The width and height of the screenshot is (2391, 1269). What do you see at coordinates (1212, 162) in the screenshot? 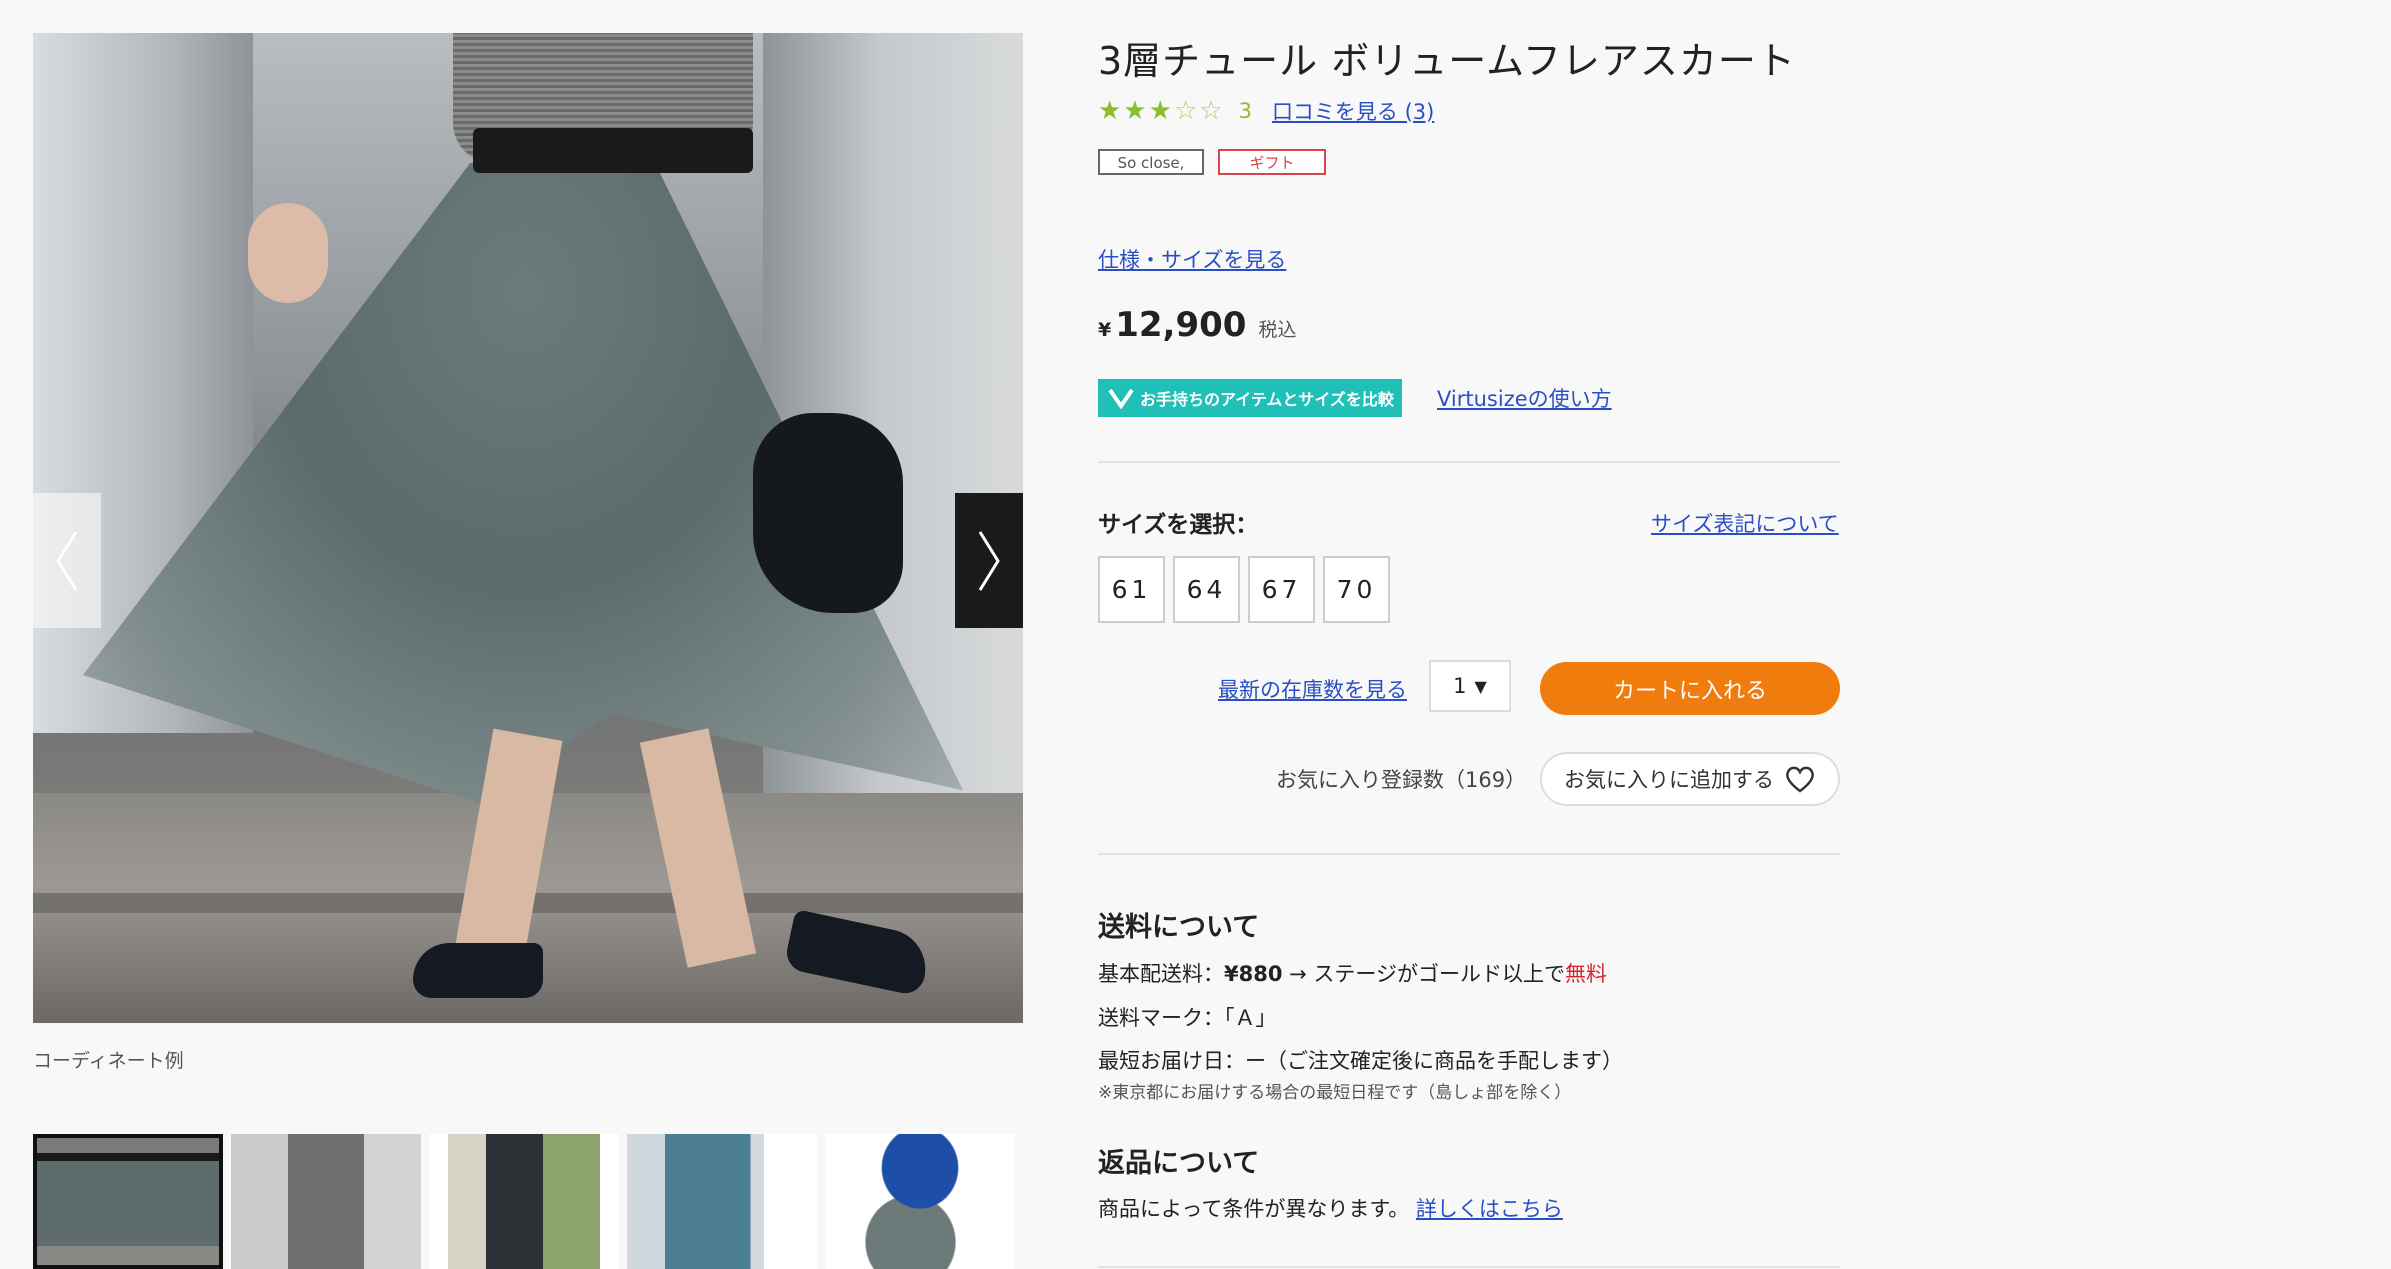
I see `product-tags: So close, ギフト` at bounding box center [1212, 162].